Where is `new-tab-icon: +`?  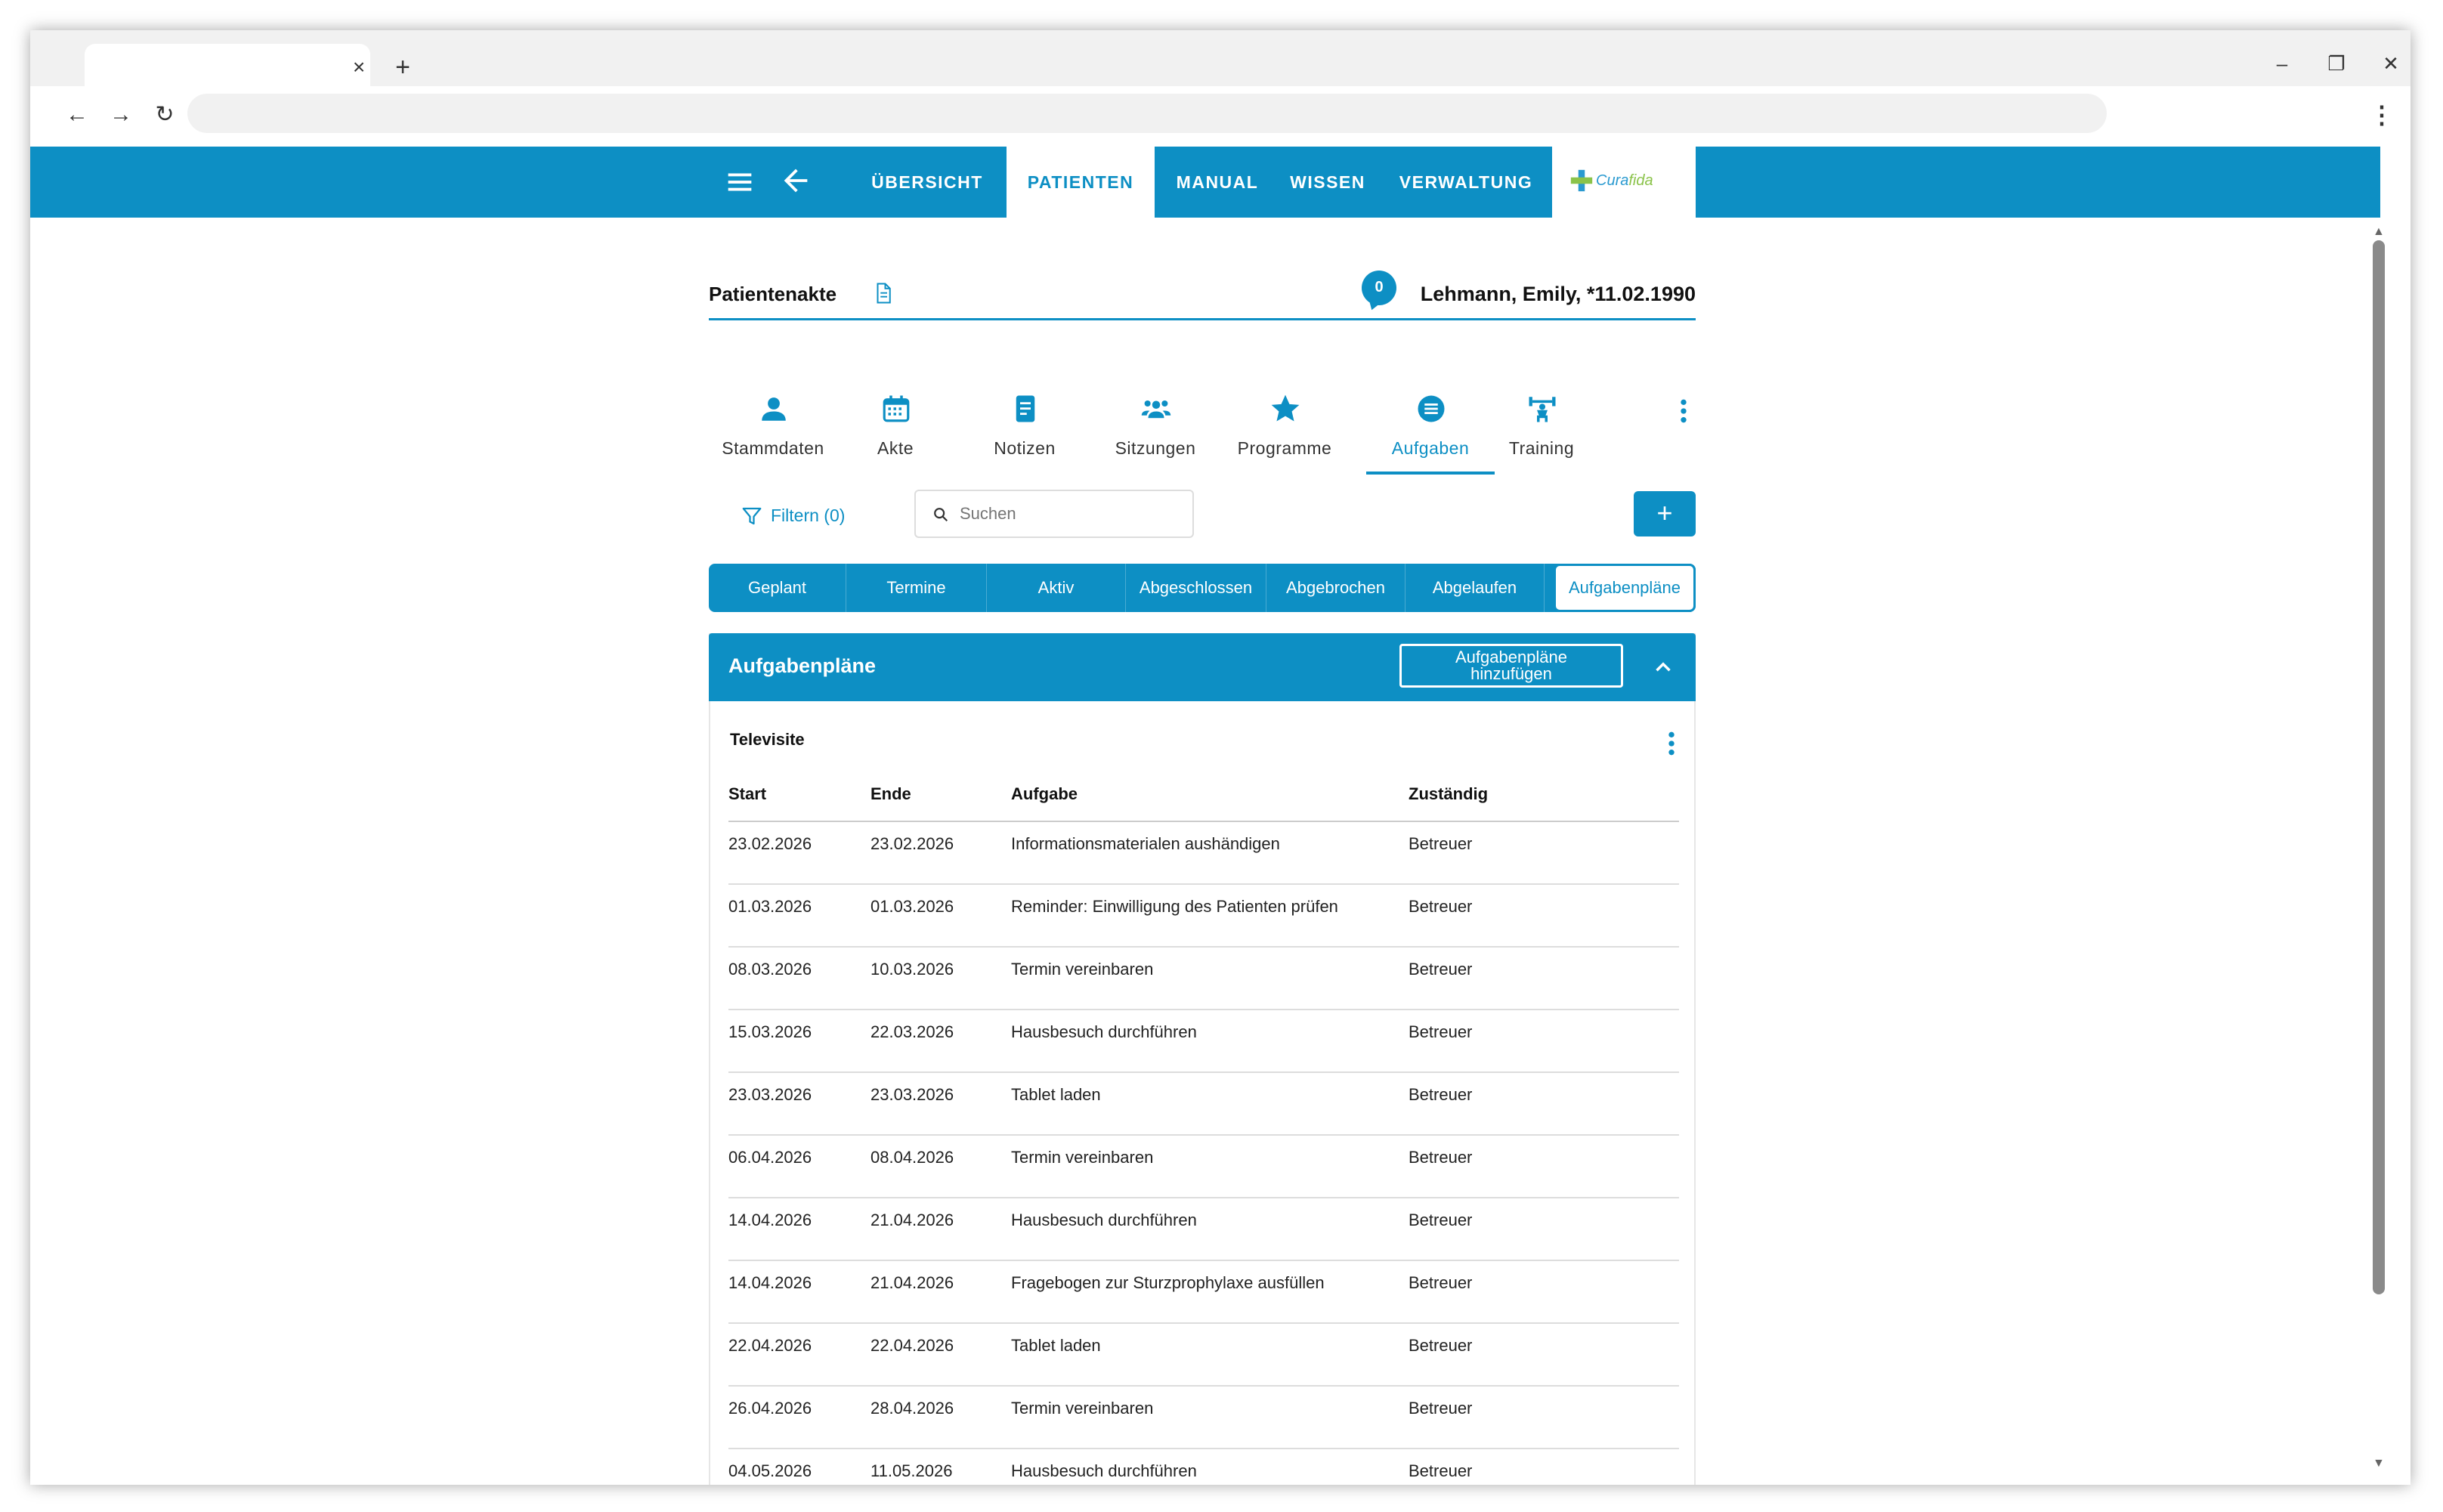 new-tab-icon: + is located at coordinates (403, 67).